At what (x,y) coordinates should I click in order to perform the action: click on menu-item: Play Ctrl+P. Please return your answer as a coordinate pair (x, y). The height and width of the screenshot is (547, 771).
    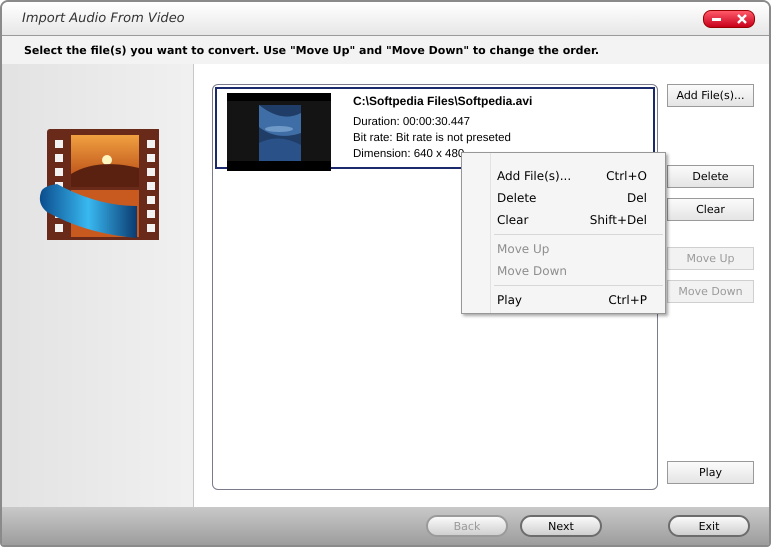
    Looking at the image, I should click on (563, 300).